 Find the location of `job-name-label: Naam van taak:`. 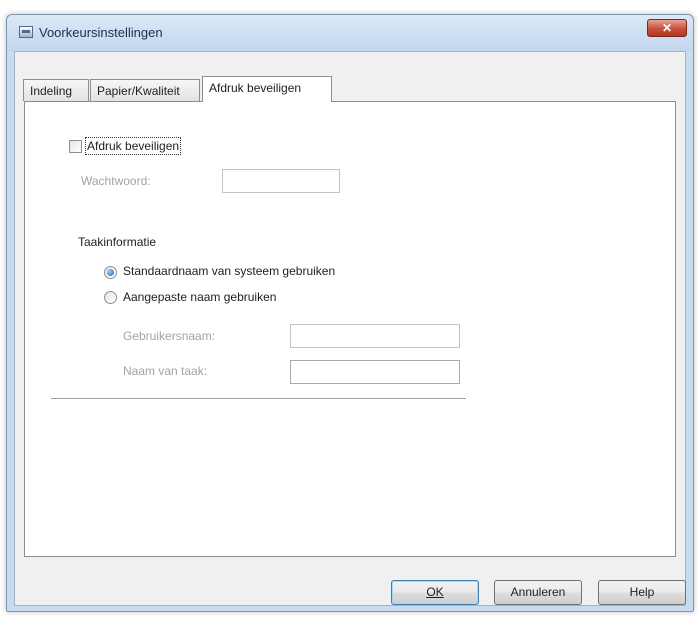

job-name-label: Naam van taak: is located at coordinates (165, 371).